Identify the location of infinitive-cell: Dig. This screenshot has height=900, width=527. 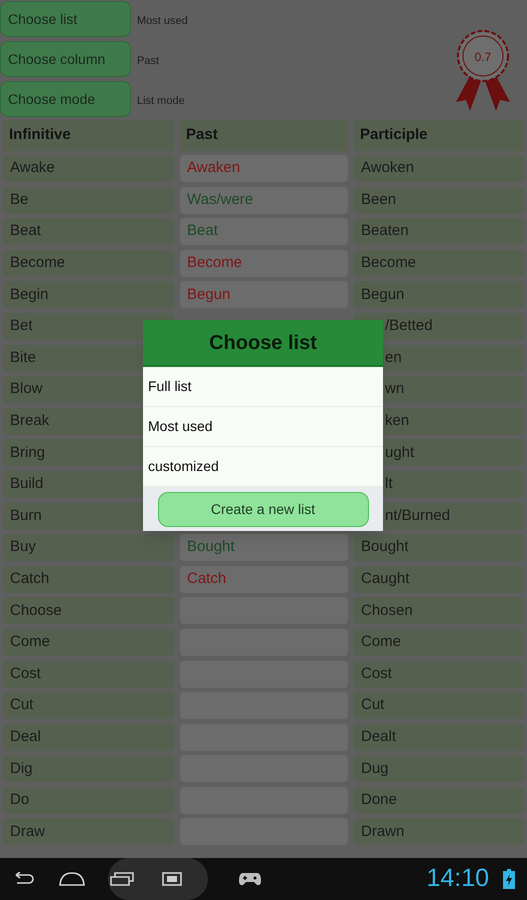
(88, 768).